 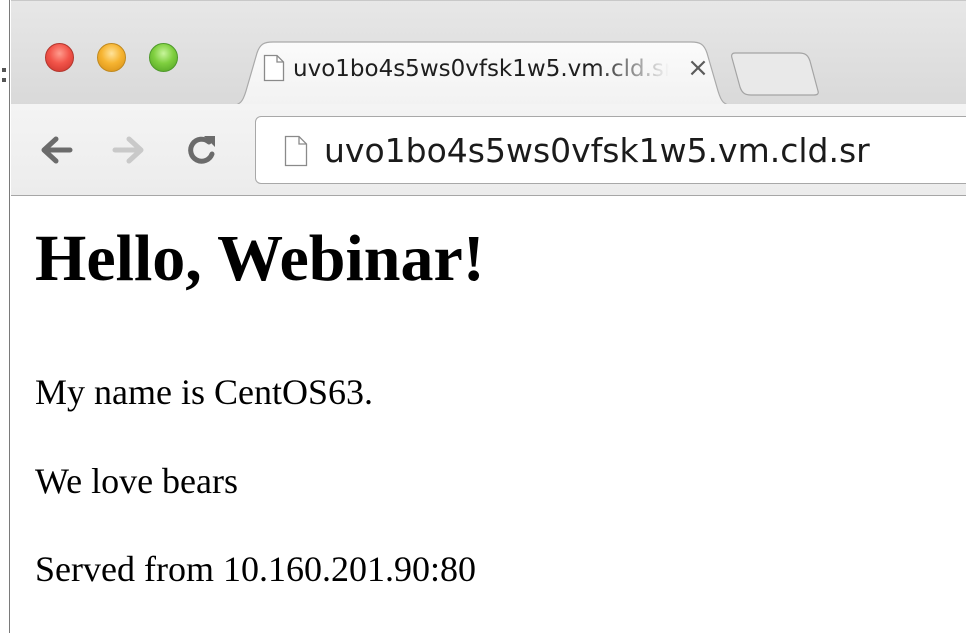 I want to click on tab-active: uvo1bo4s5ws0vfsk1w5.vm.cld.sr ×, so click(x=482, y=73).